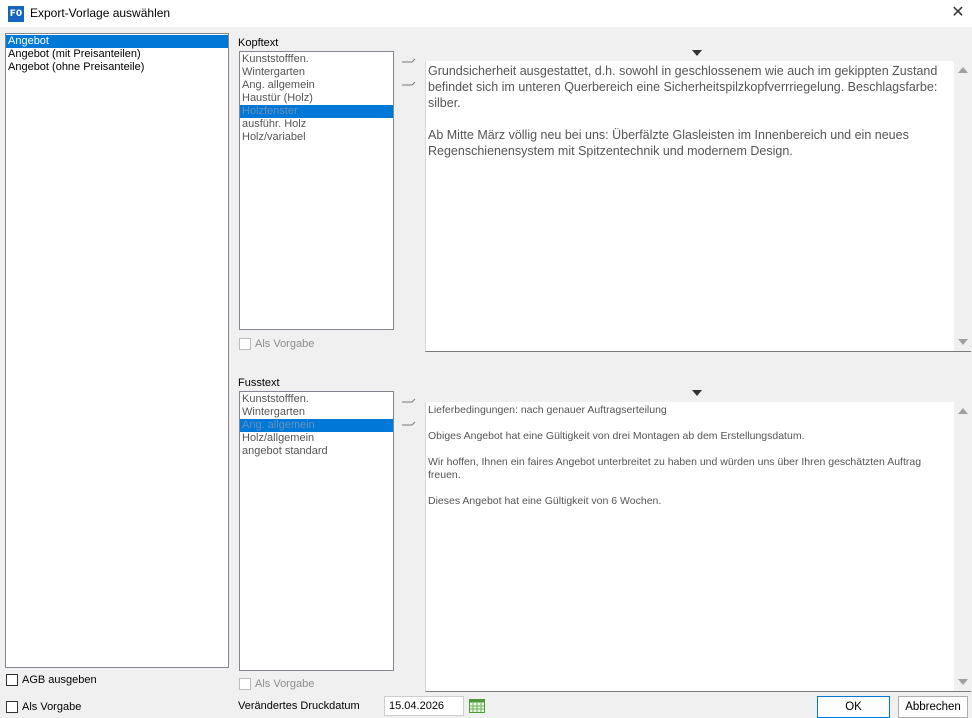 This screenshot has height=718, width=972. What do you see at coordinates (100, 13) in the screenshot?
I see `window-title: Export-Vorlage auswählen` at bounding box center [100, 13].